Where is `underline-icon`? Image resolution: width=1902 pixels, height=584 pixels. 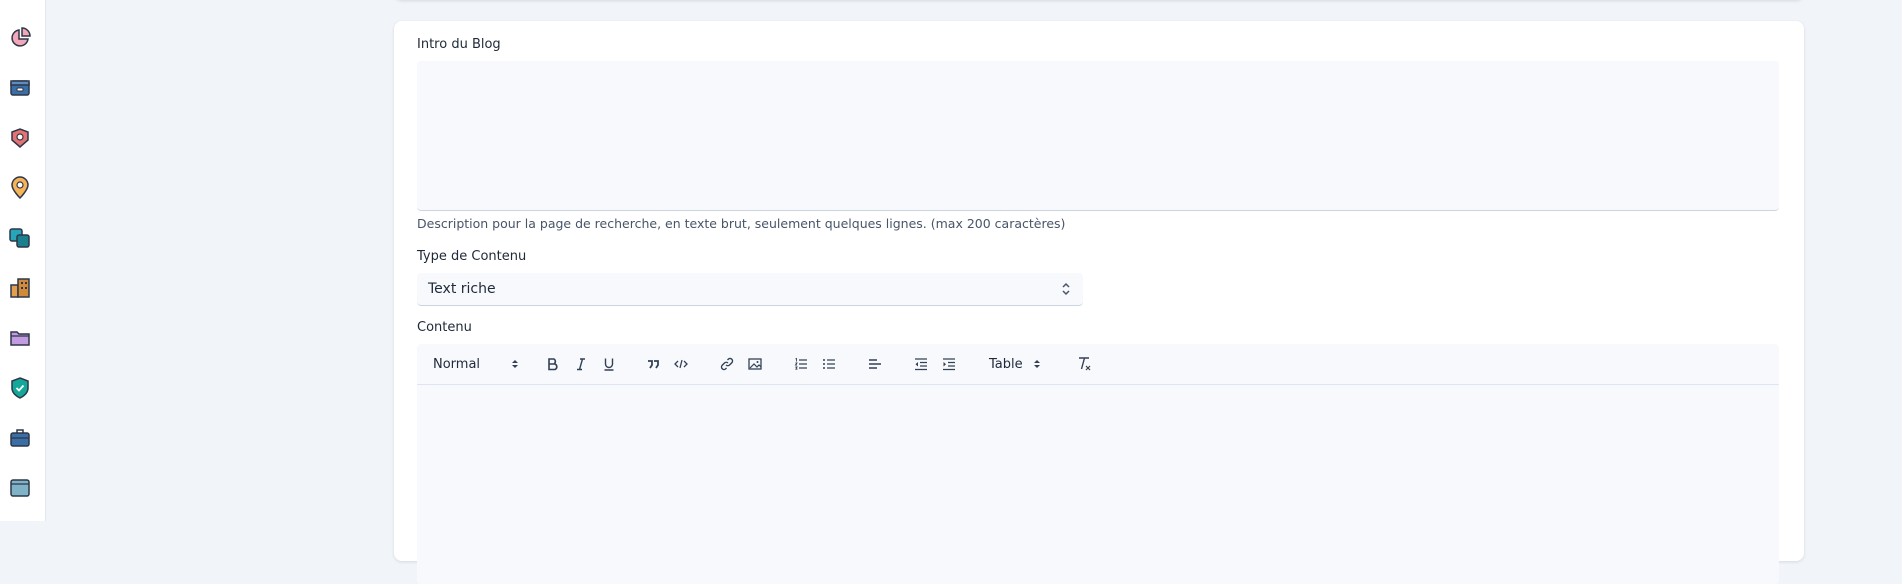 underline-icon is located at coordinates (609, 364).